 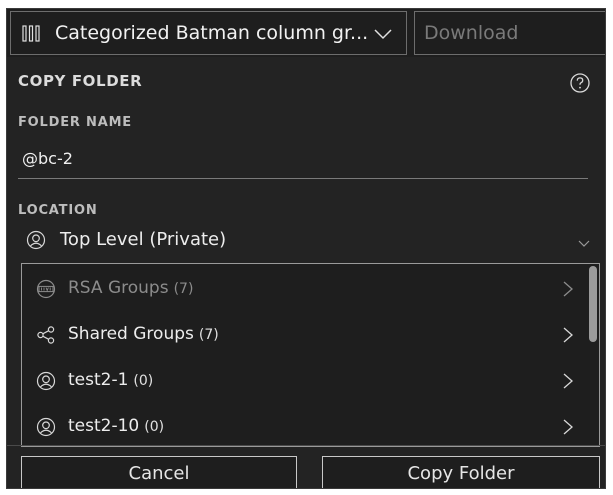 What do you see at coordinates (580, 83) in the screenshot?
I see `help-icon` at bounding box center [580, 83].